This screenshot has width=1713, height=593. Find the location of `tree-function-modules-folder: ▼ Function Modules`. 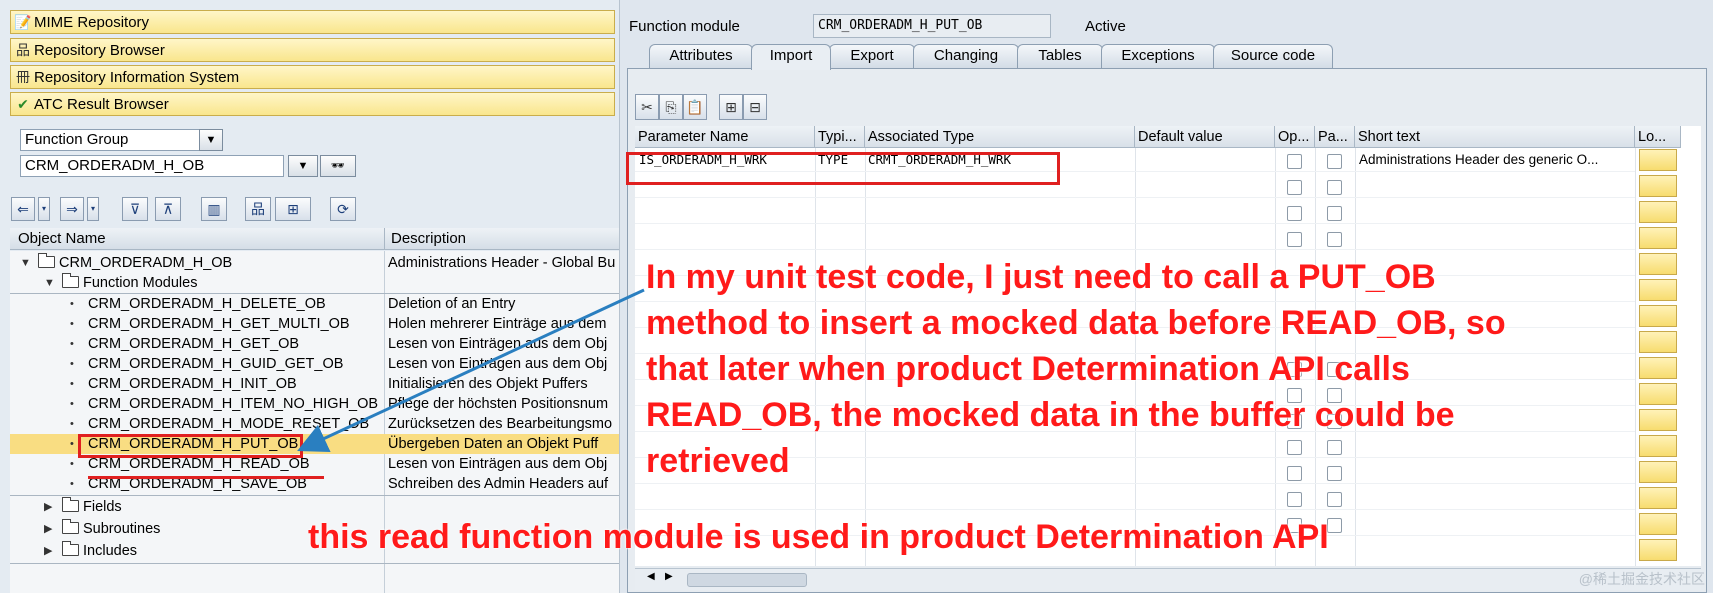

tree-function-modules-folder: ▼ Function Modules is located at coordinates (314, 283).